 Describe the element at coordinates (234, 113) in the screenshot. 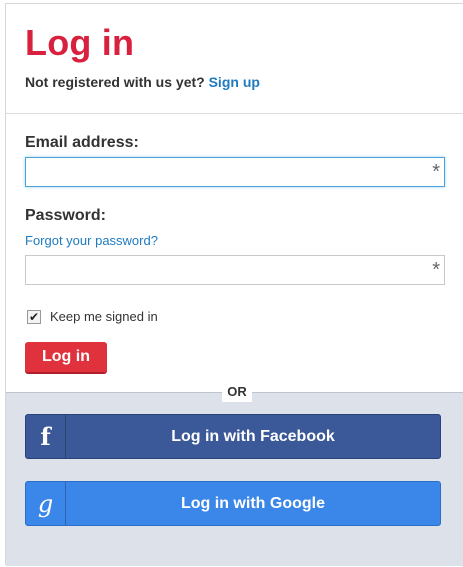

I see `divider-line` at that location.